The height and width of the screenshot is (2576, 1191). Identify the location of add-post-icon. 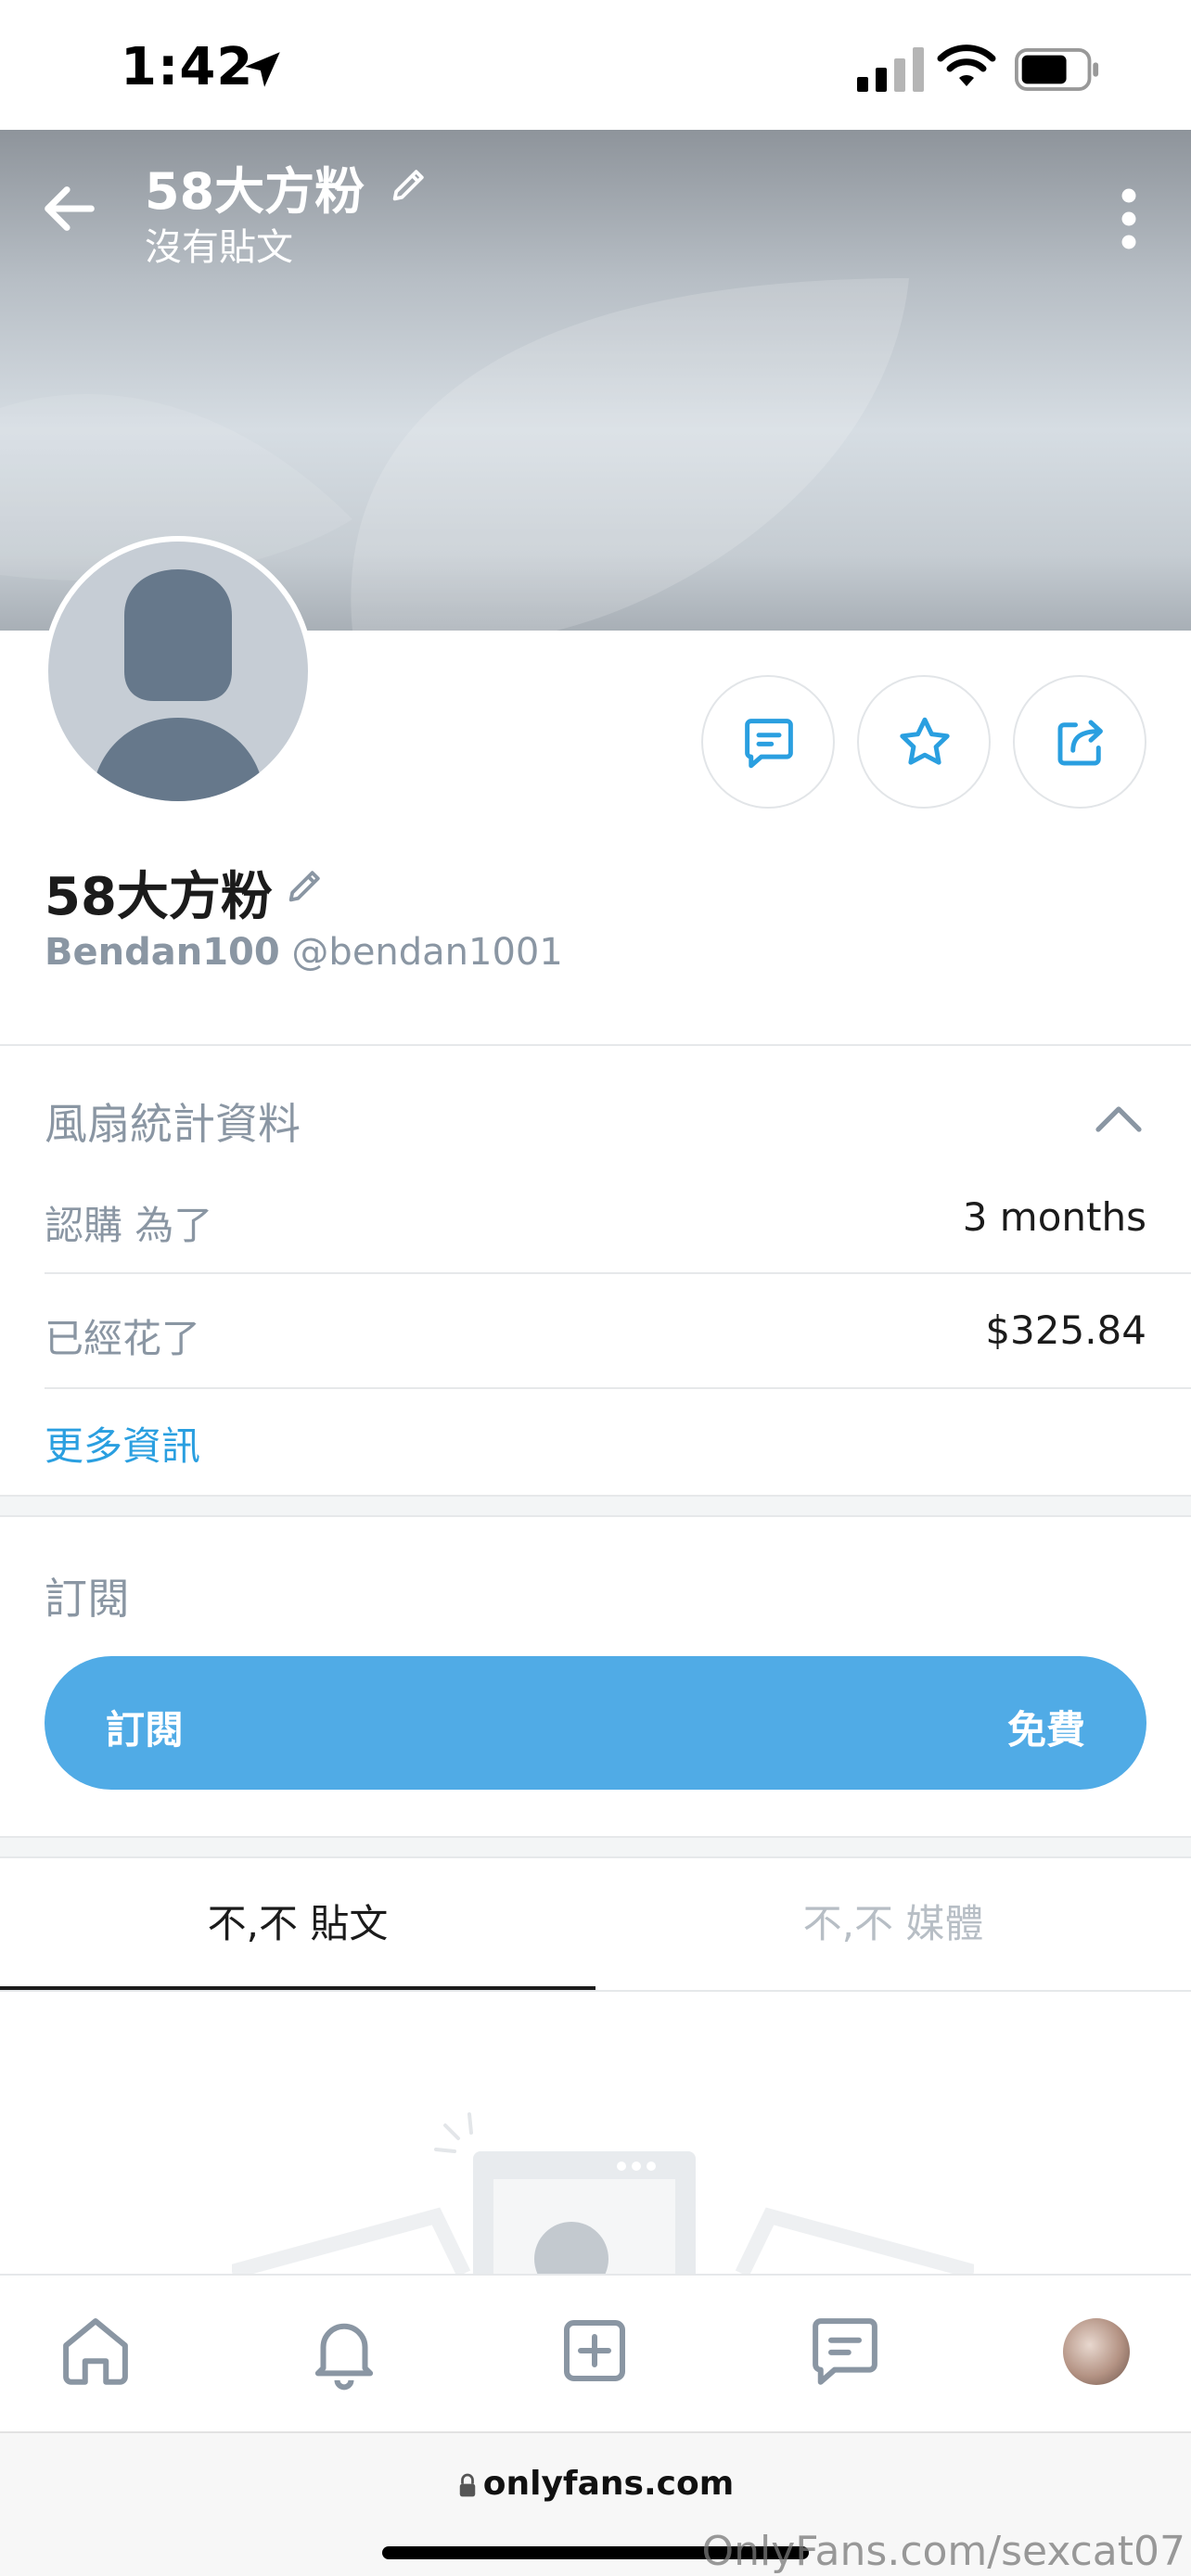
(594, 2351).